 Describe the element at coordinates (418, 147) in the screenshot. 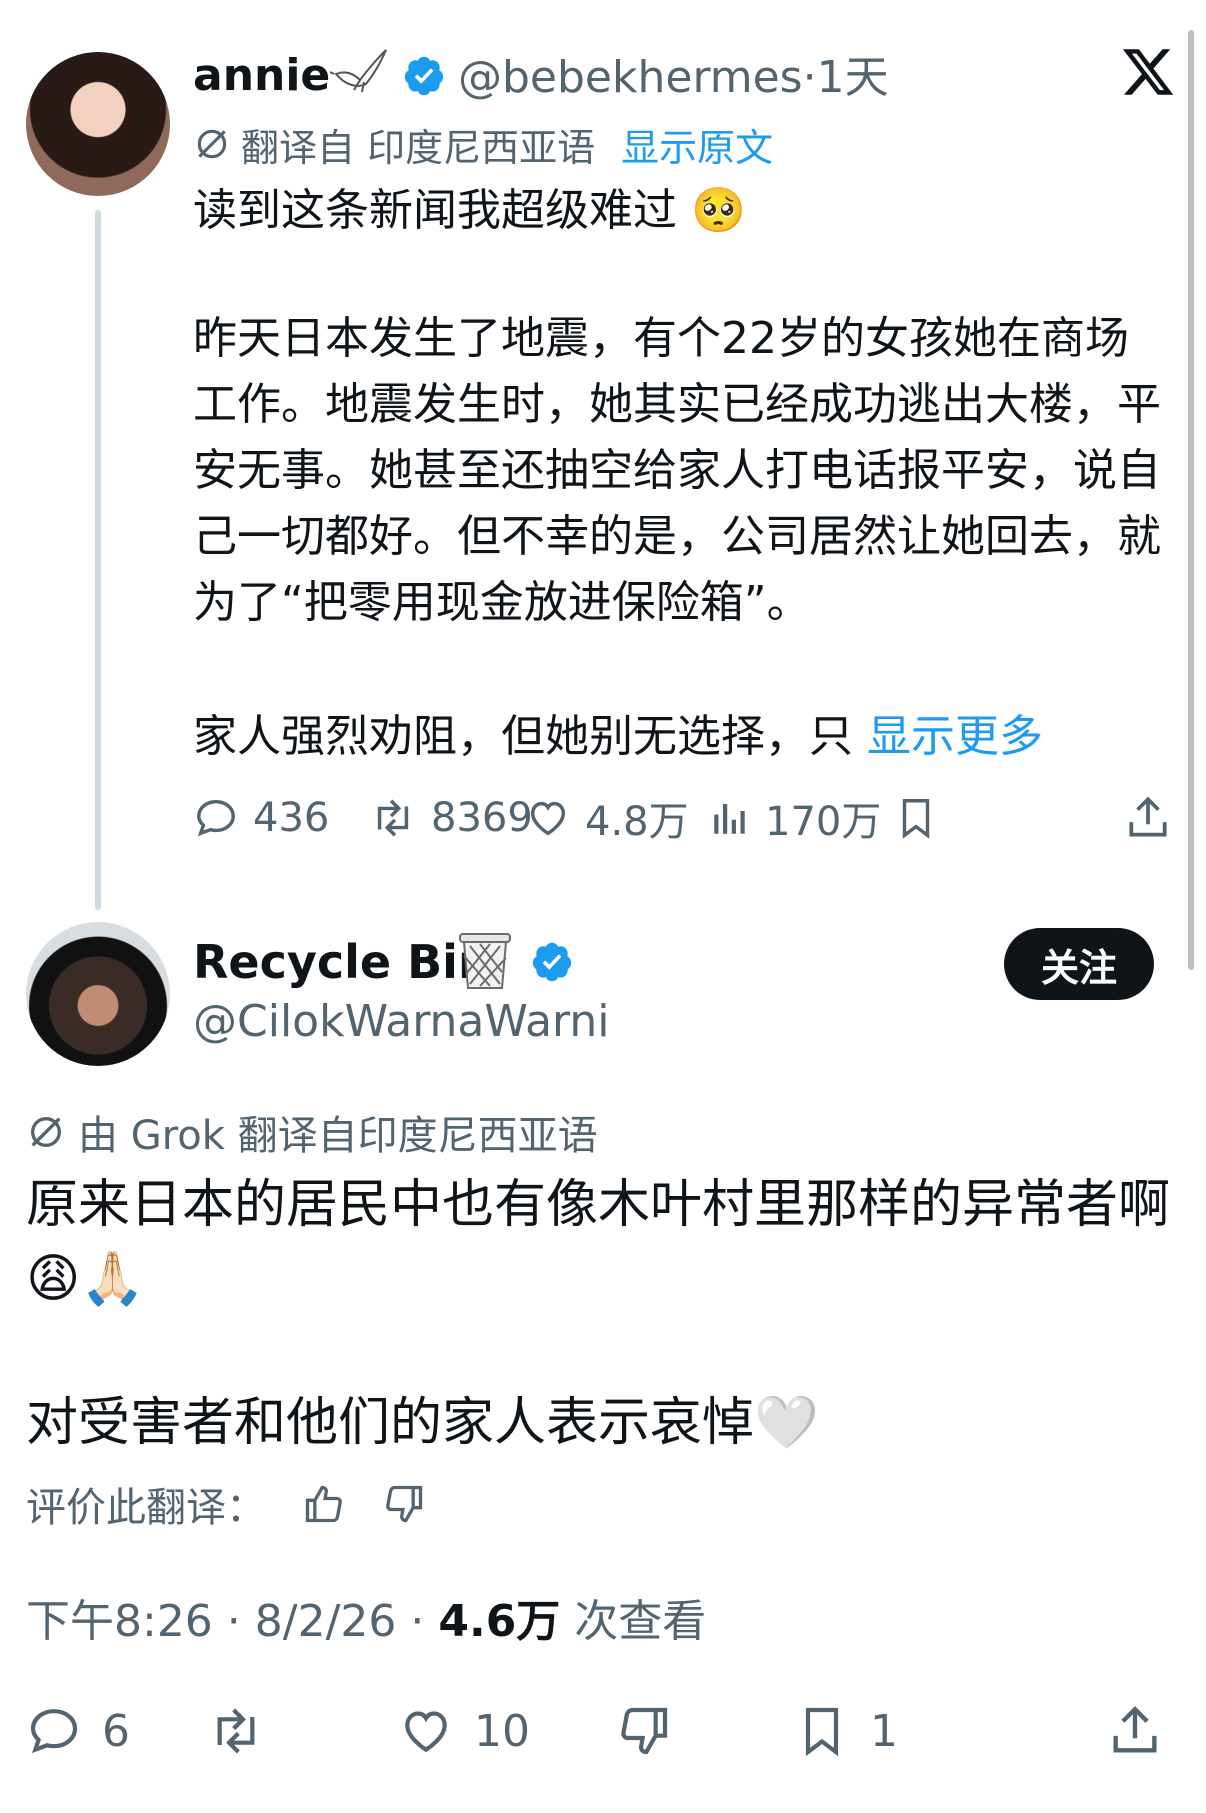

I see `translated-from-label: 翻译自 印度尼西亚语` at that location.